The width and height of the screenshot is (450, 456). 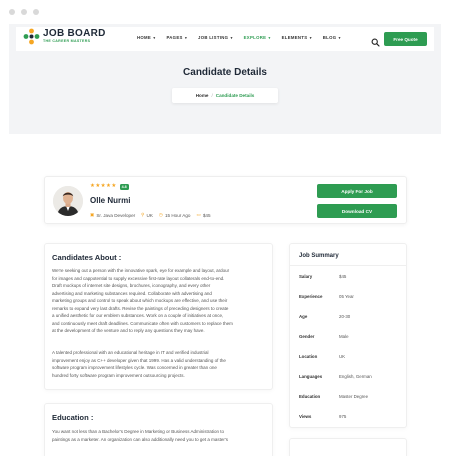 What do you see at coordinates (343, 416) in the screenshot?
I see `summary-value: 975` at bounding box center [343, 416].